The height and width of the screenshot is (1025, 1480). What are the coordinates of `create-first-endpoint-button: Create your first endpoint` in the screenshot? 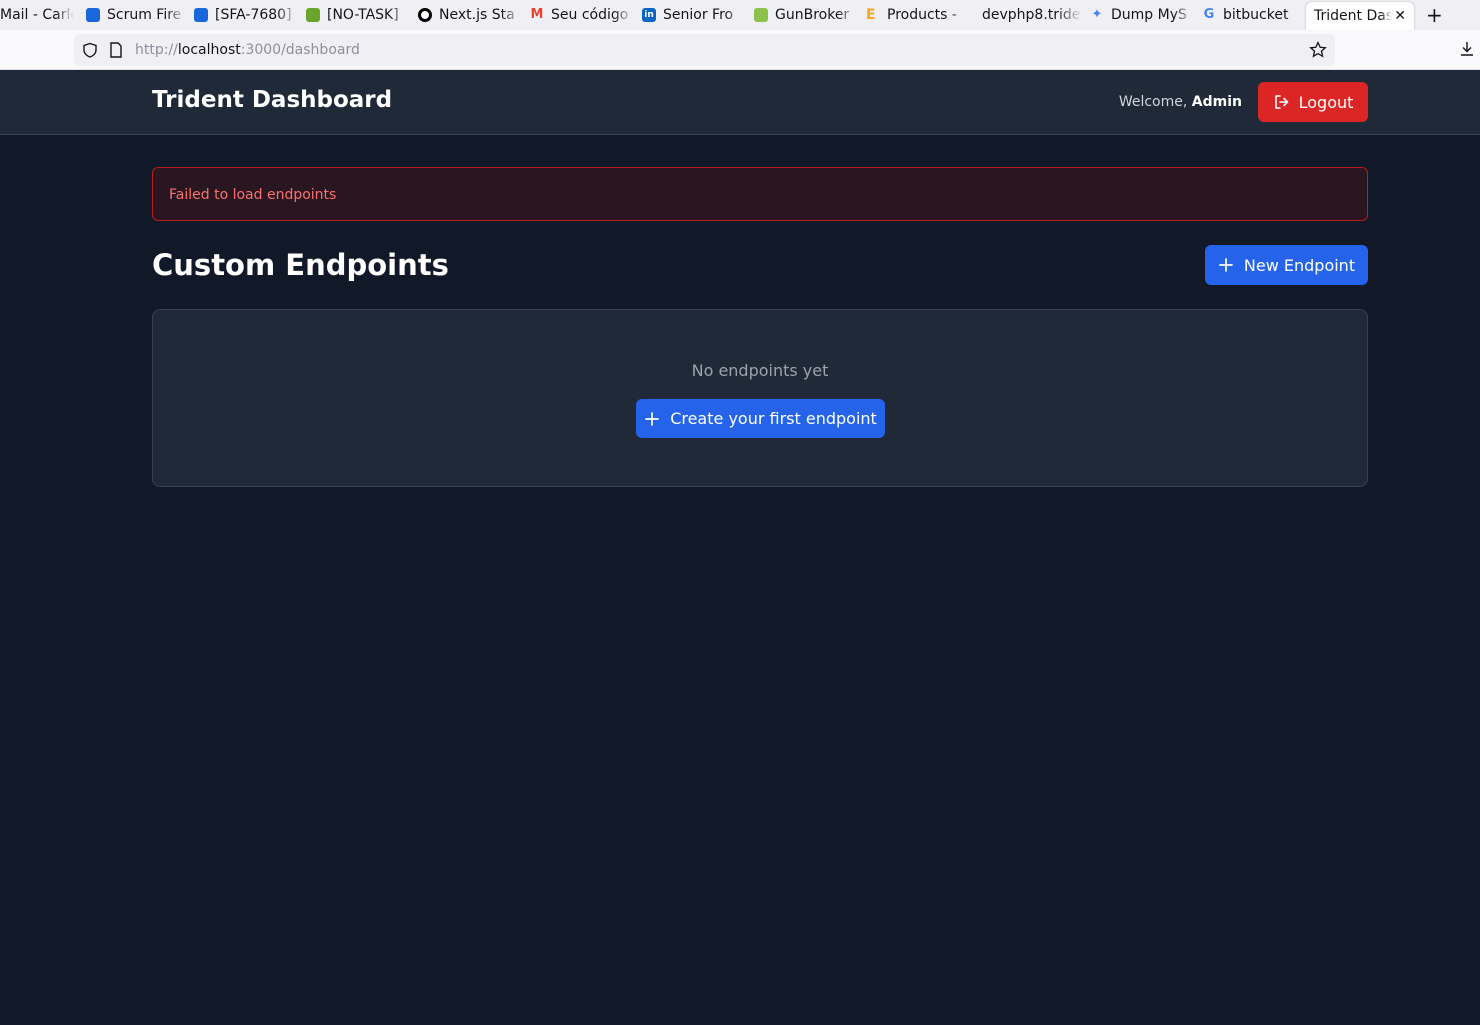 It's located at (760, 418).